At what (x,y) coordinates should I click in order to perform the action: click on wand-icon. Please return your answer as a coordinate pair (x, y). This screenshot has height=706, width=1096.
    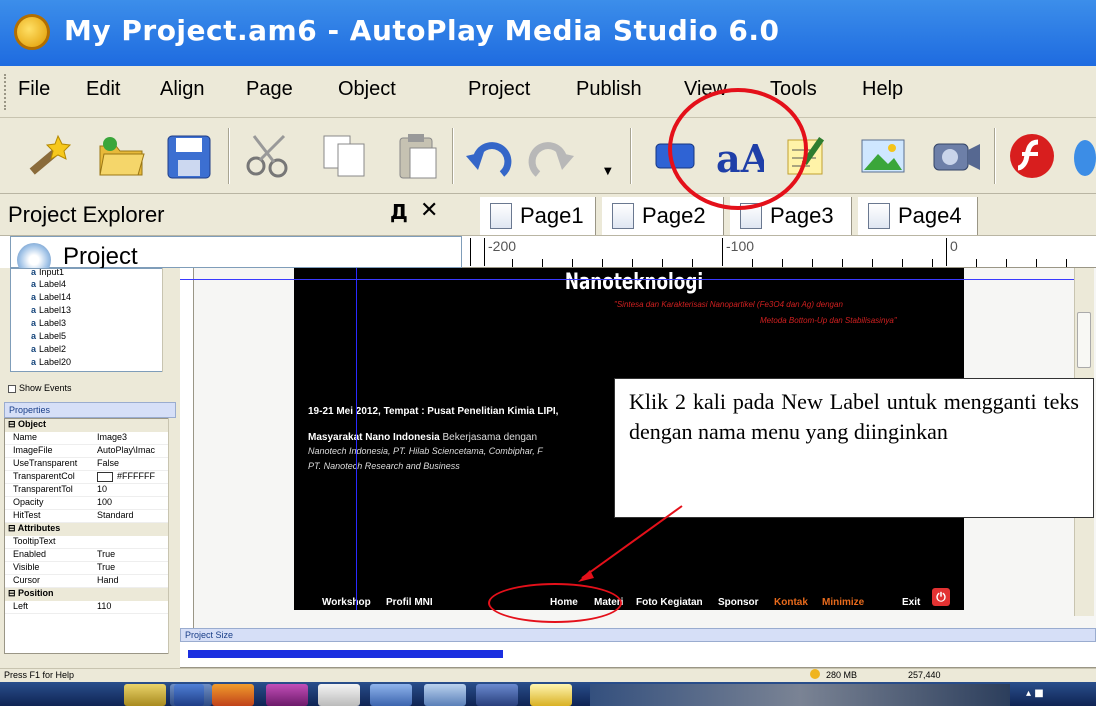
    Looking at the image, I should click on (47, 156).